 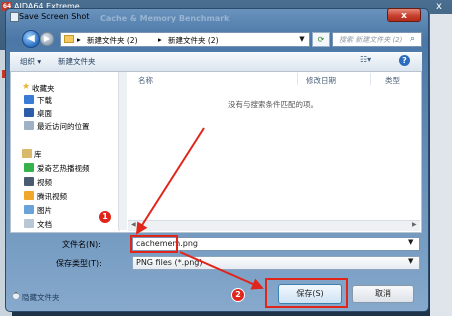 I want to click on annotation-arrows, so click(x=199, y=208).